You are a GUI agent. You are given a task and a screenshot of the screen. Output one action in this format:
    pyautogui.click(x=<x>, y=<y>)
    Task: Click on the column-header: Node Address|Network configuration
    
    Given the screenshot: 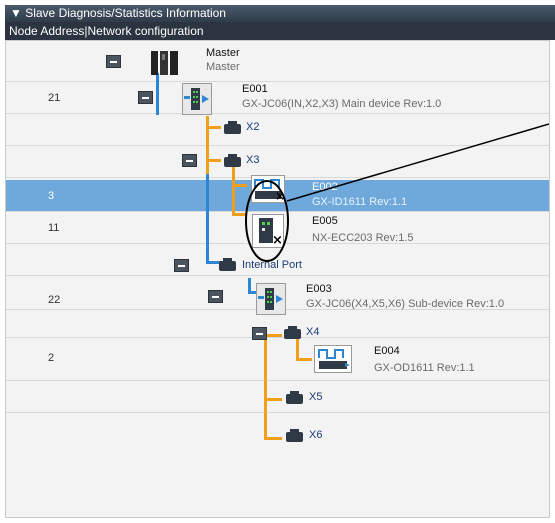 What is the action you would take?
    pyautogui.click(x=280, y=31)
    